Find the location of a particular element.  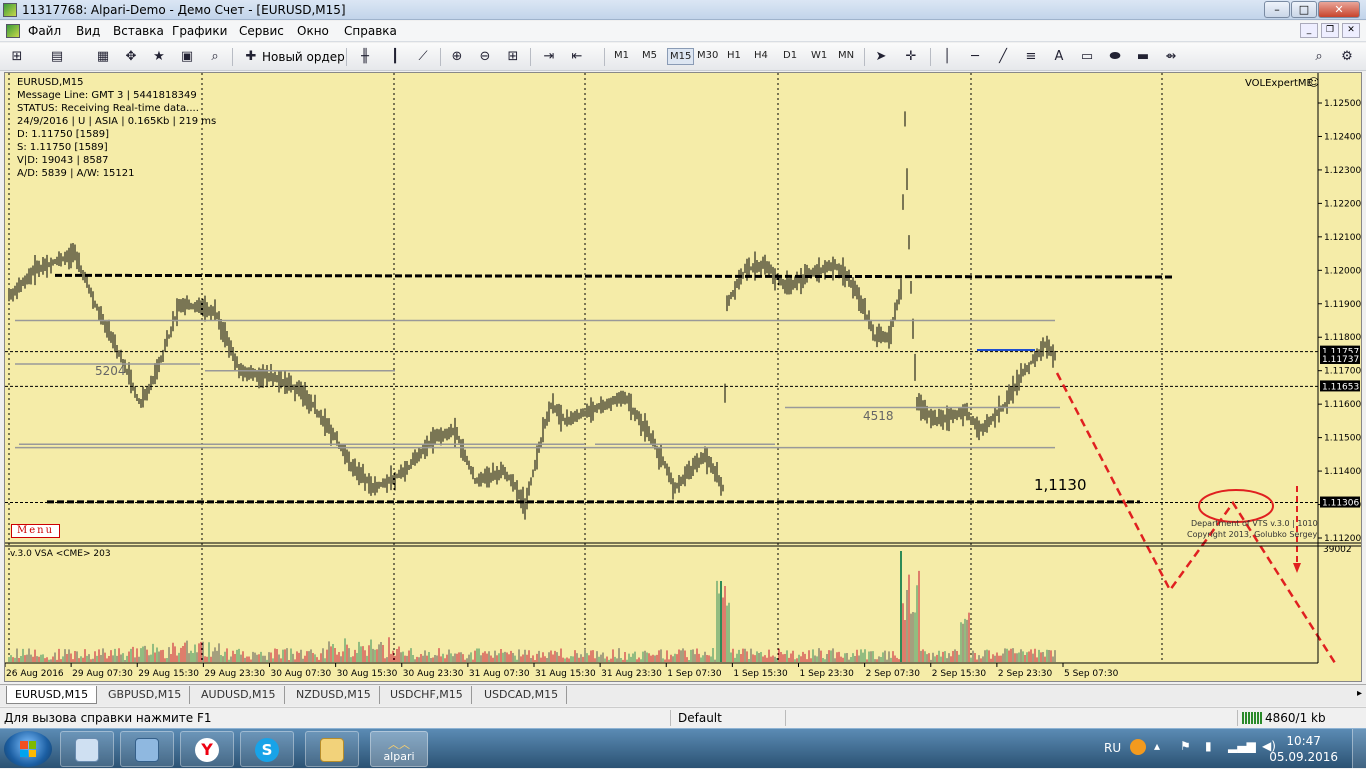

tab-nzdusd: NZDUSD,M15 is located at coordinates (334, 695).